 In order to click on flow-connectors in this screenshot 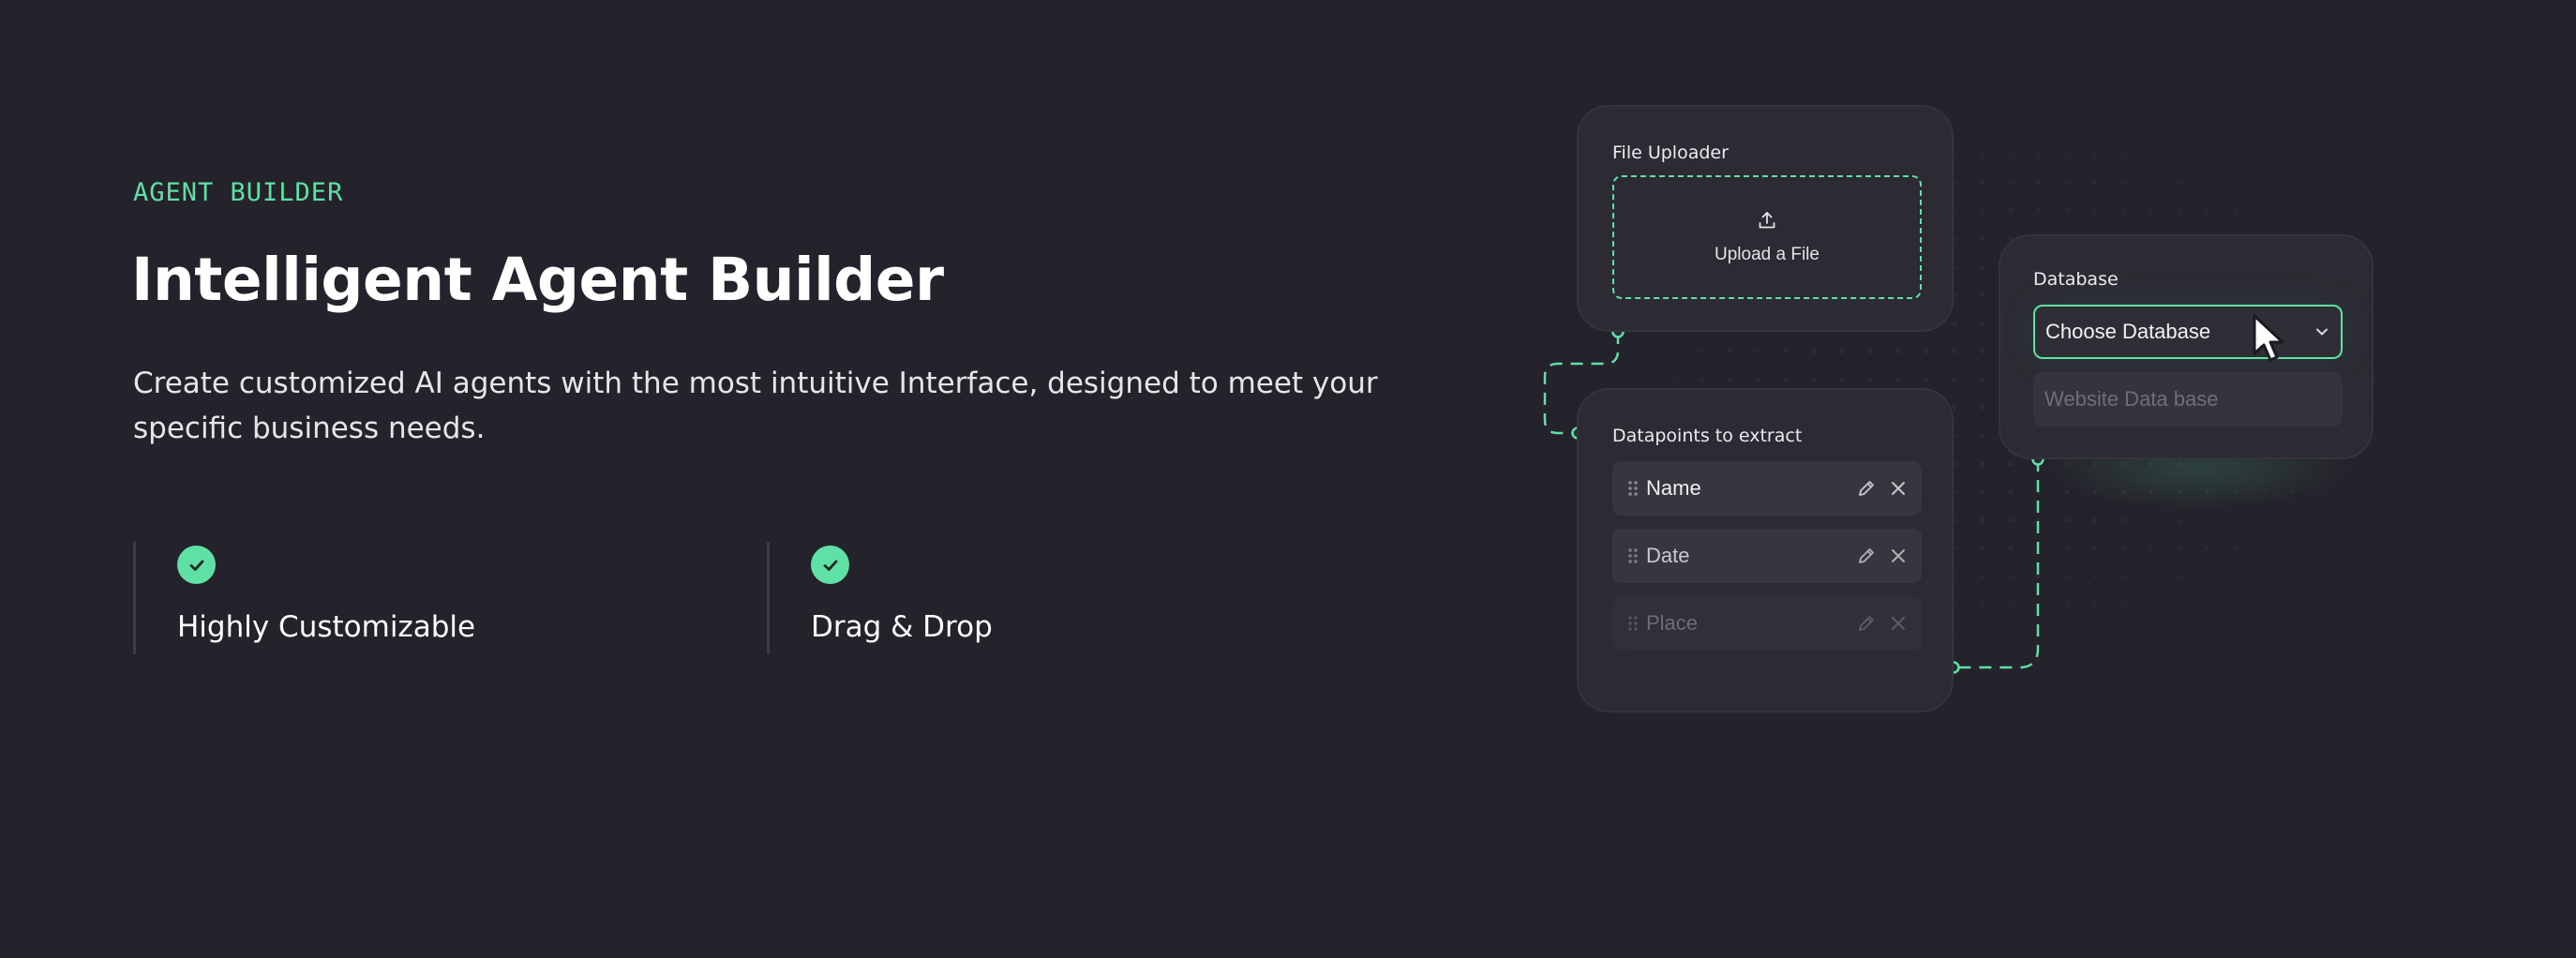, I will do `click(1794, 499)`.